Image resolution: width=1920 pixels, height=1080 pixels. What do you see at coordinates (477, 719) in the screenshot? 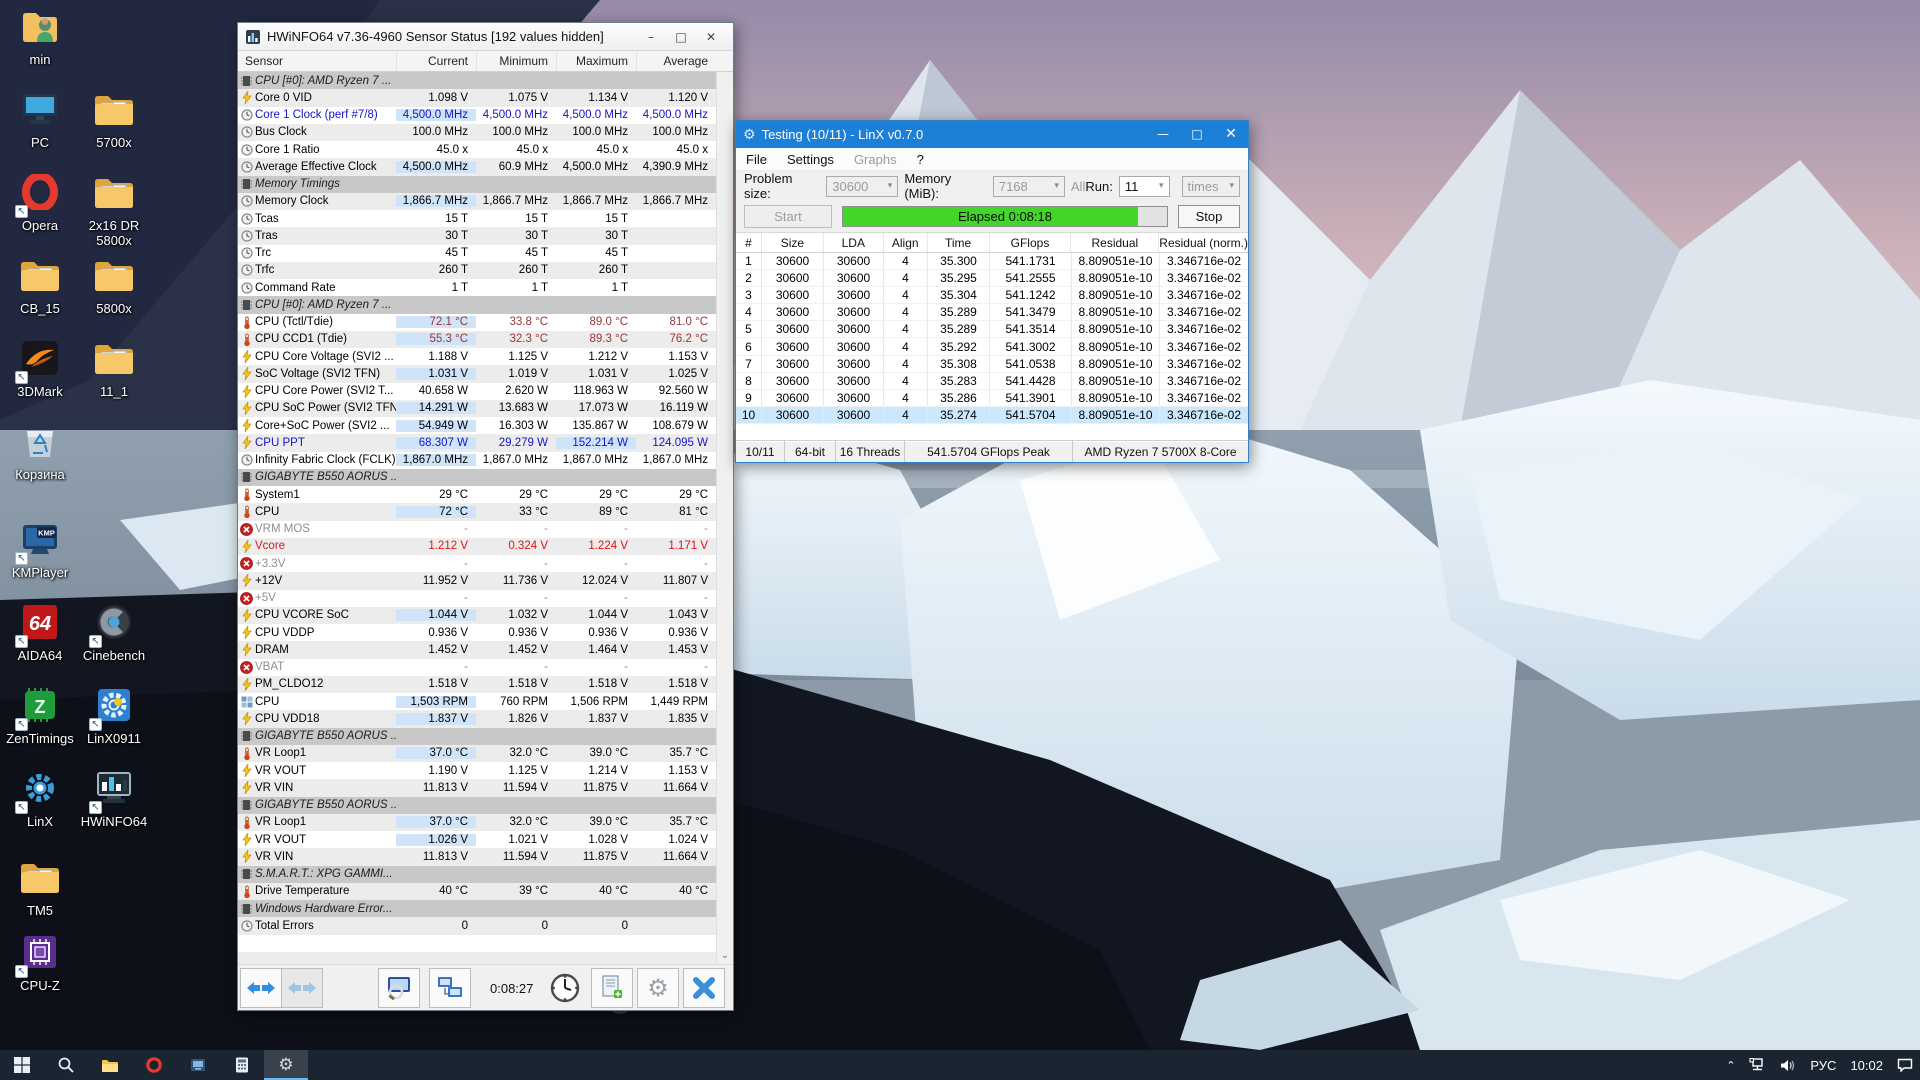
I see `sensor-row: CPU VDD18 1.837 V 1.826 V 1.837 V 1.835 V` at bounding box center [477, 719].